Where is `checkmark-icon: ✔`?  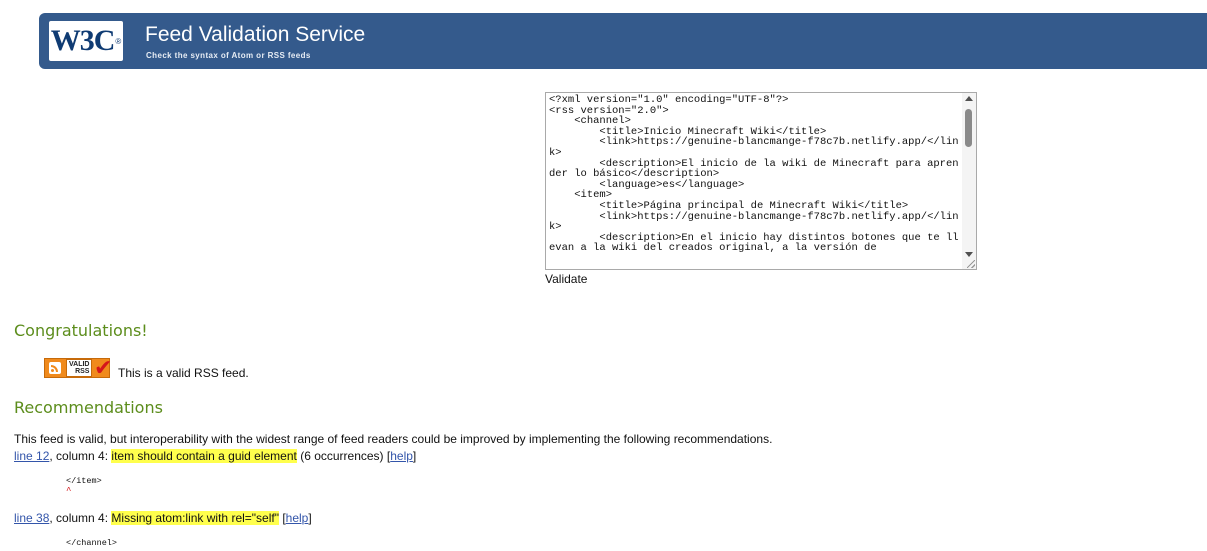
checkmark-icon: ✔ is located at coordinates (103, 367).